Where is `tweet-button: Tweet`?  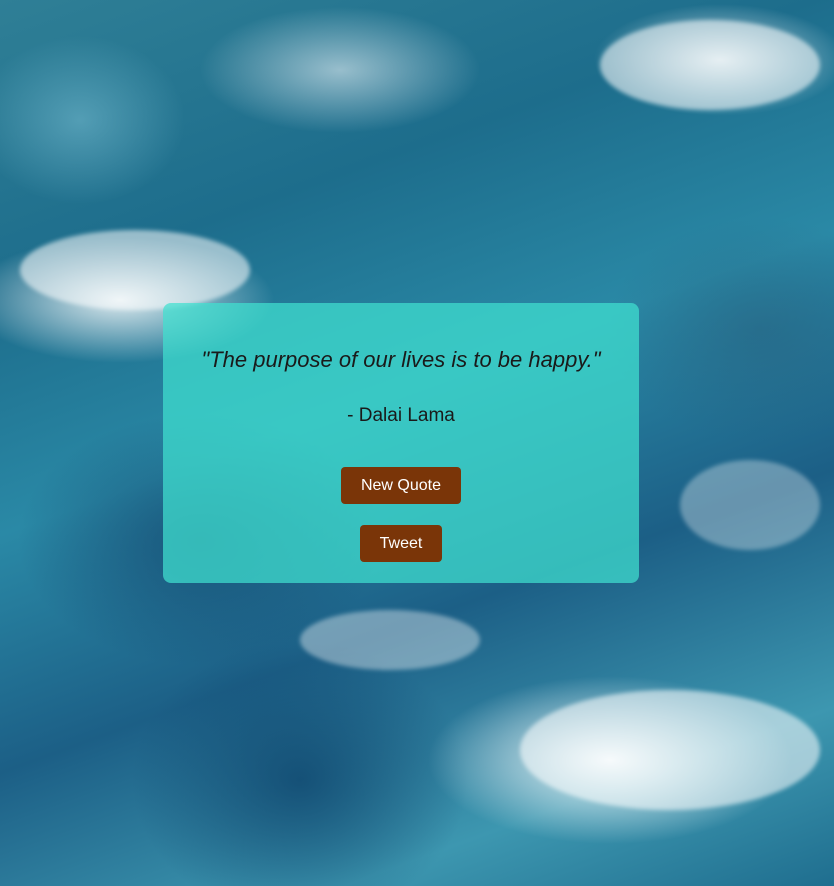
tweet-button: Tweet is located at coordinates (401, 543).